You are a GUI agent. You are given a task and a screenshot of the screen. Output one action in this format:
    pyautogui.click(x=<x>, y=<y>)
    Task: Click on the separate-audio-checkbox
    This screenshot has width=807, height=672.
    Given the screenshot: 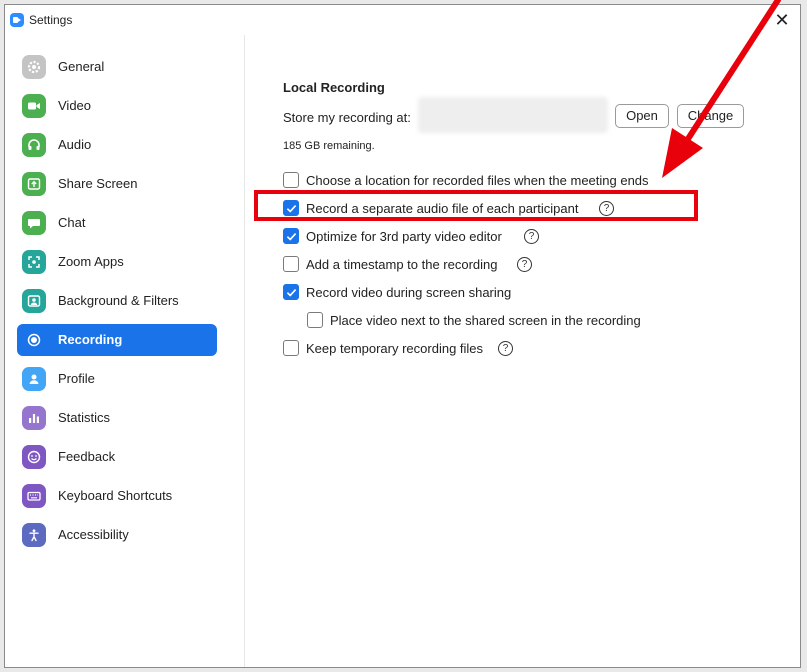 What is the action you would take?
    pyautogui.click(x=291, y=208)
    